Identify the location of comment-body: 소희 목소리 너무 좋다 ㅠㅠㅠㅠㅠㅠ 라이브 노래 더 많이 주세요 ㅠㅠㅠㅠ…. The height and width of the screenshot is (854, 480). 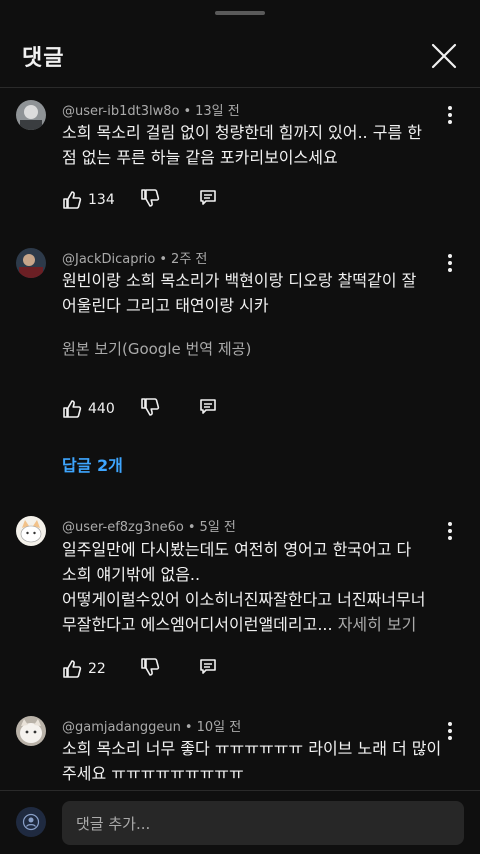
(255, 761).